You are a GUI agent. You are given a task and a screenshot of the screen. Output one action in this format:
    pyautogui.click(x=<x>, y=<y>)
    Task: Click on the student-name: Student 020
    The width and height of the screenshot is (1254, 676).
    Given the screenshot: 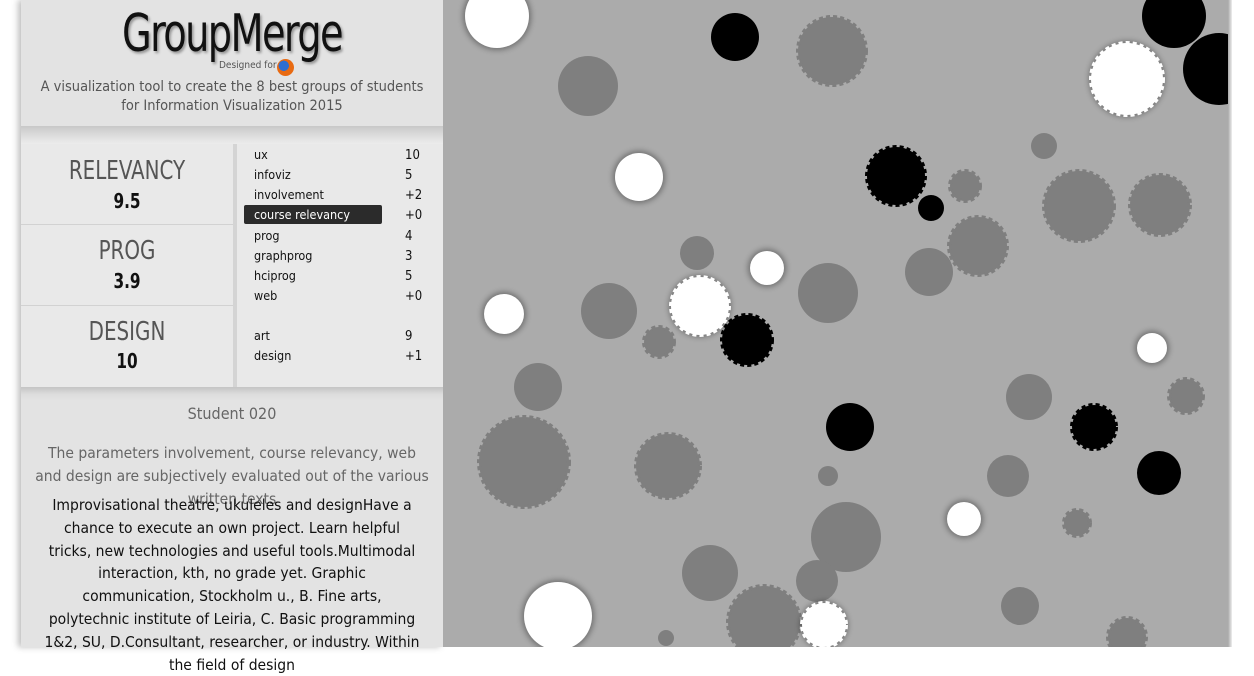 What is the action you would take?
    pyautogui.click(x=232, y=413)
    